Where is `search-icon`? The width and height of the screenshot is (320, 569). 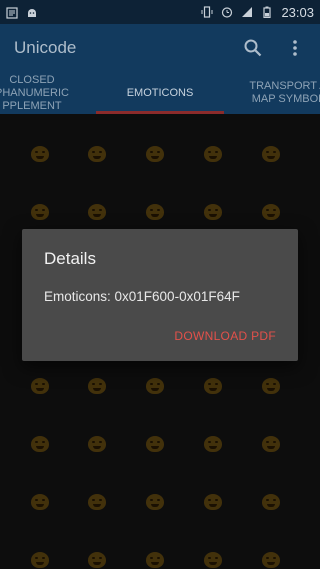
search-icon is located at coordinates (253, 48).